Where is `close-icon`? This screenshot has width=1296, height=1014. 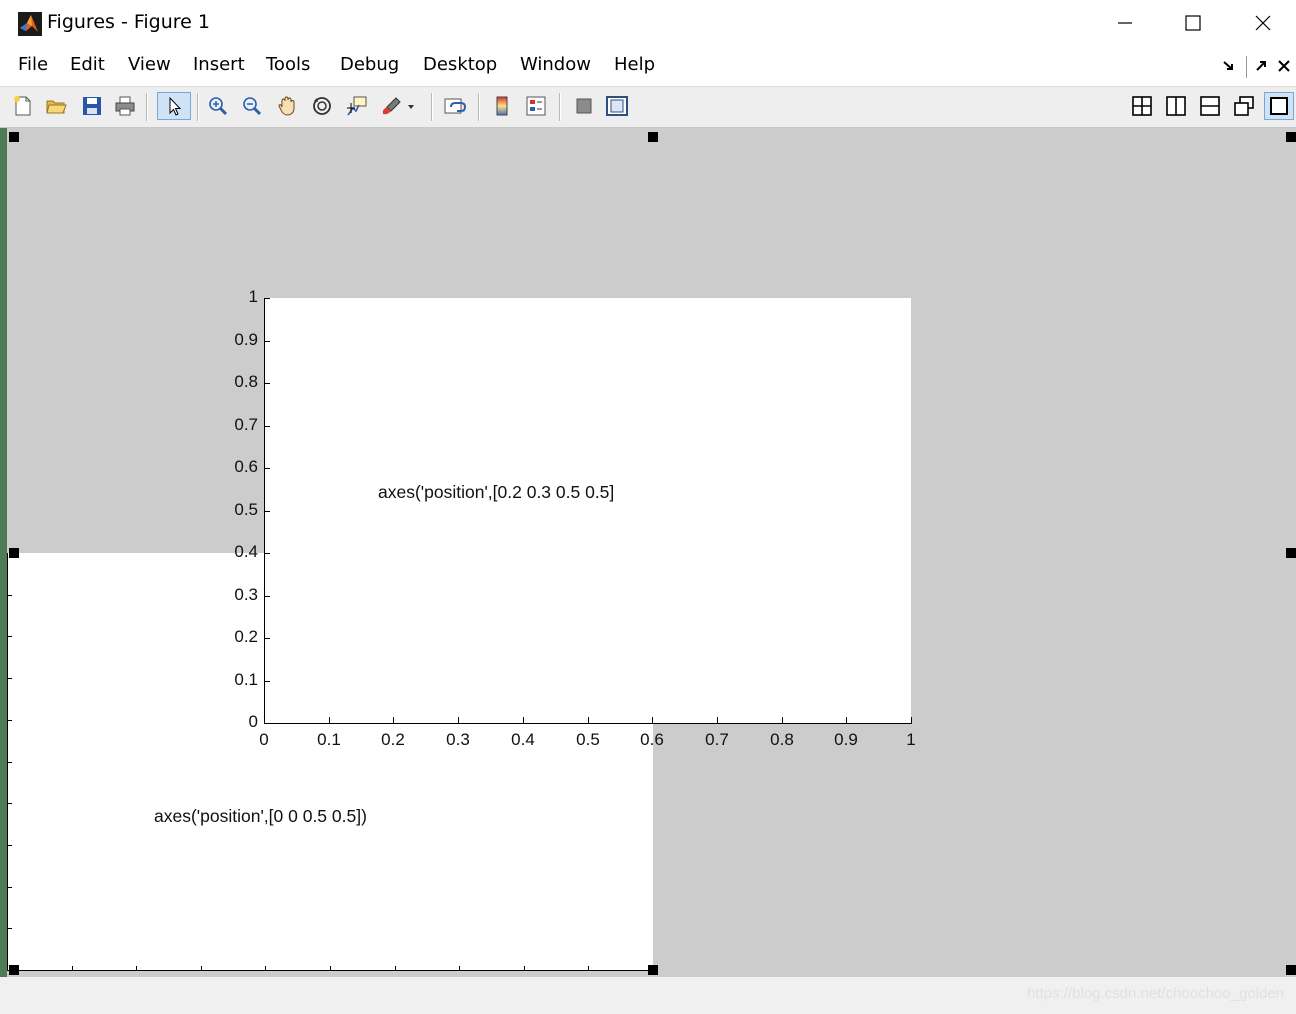
close-icon is located at coordinates (1284, 66).